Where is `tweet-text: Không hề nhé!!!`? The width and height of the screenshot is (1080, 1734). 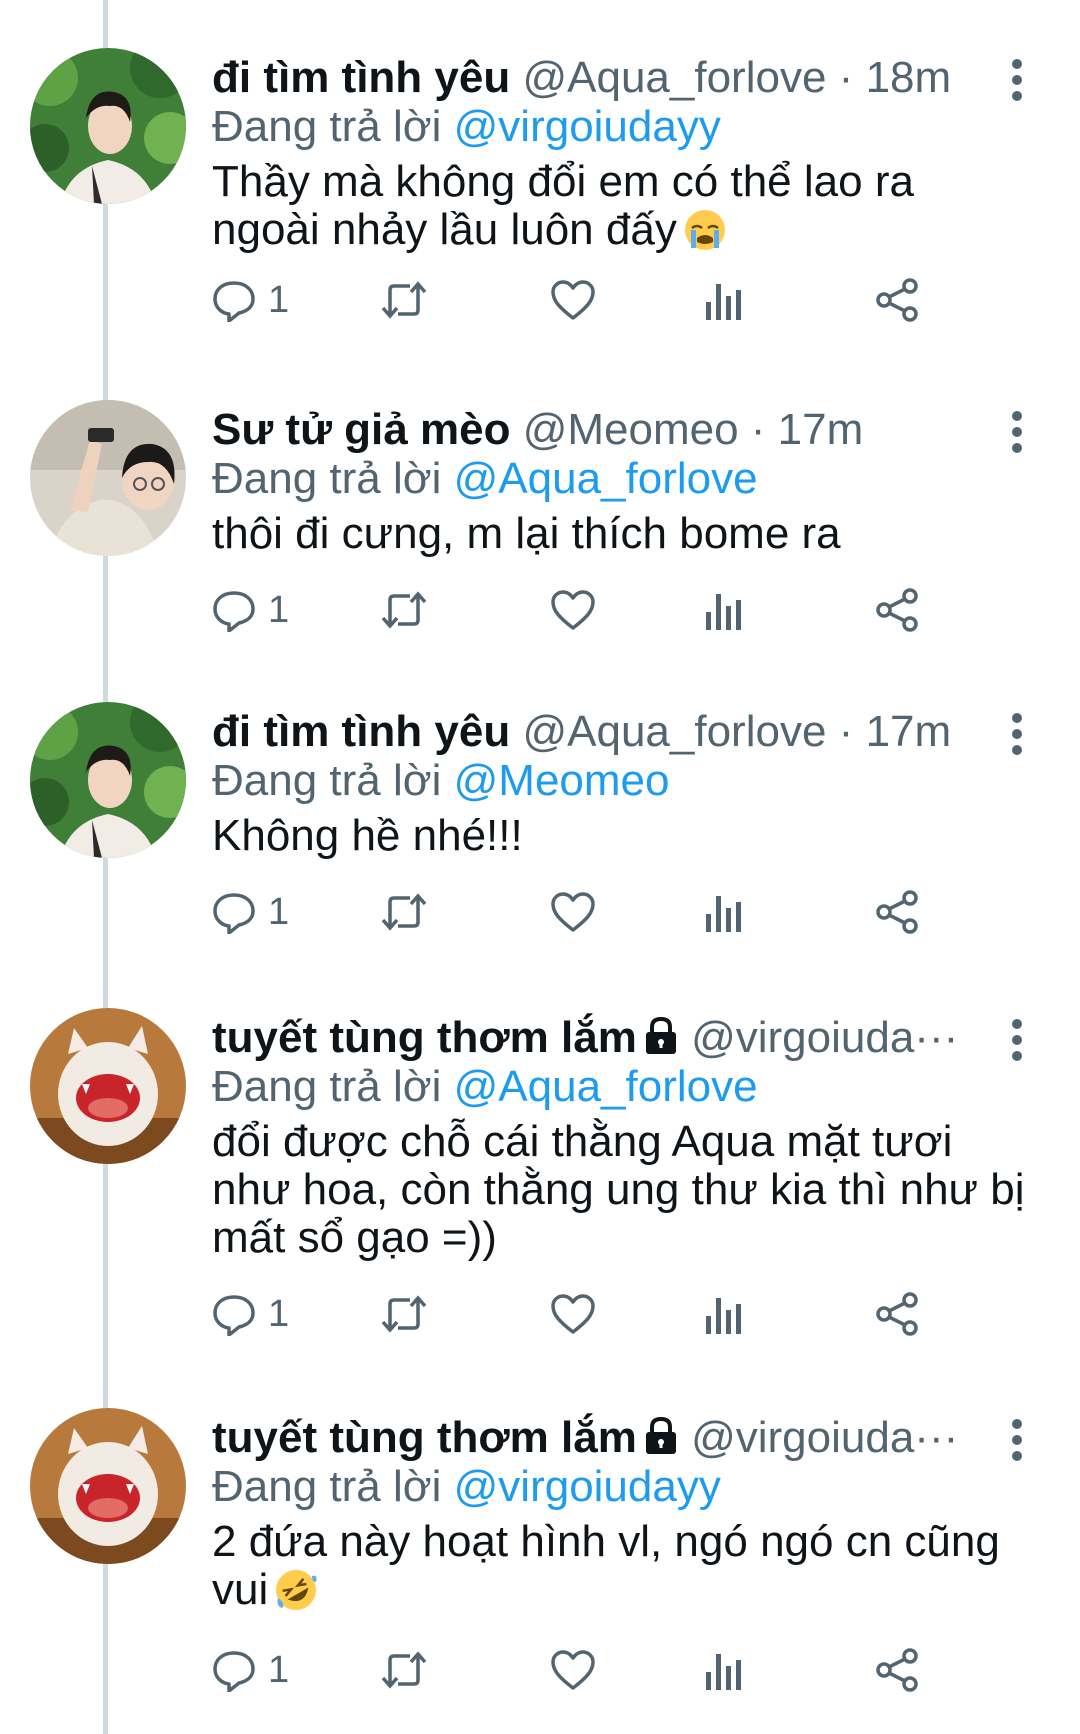
tweet-text: Không hề nhé!!! is located at coordinates (622, 836).